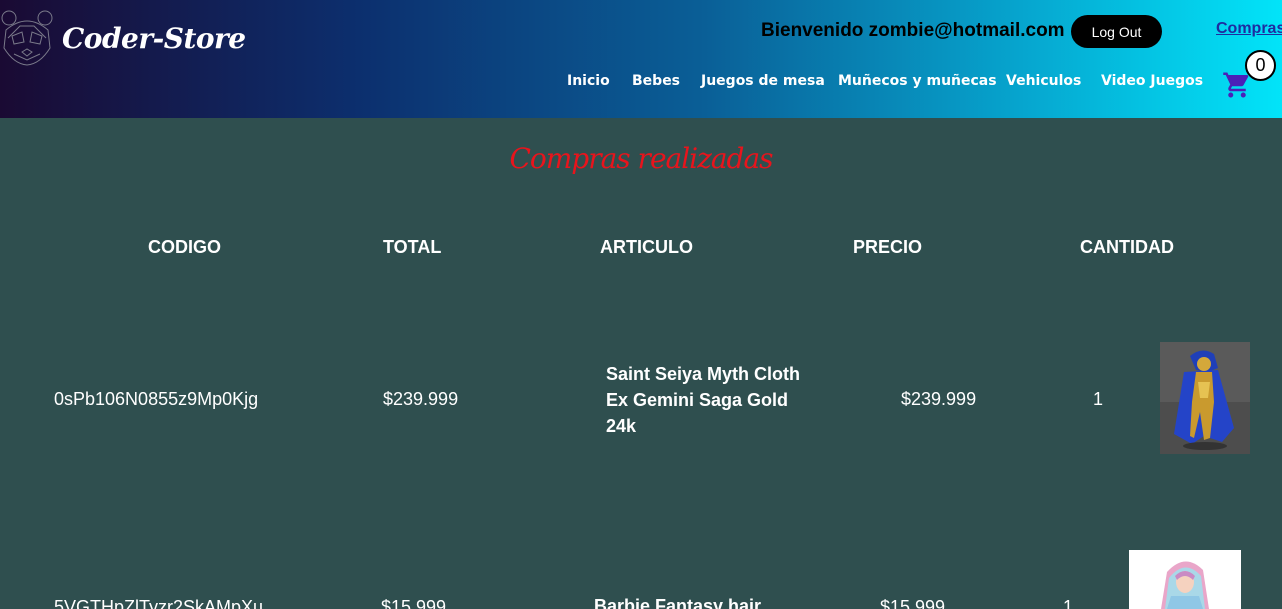 Image resolution: width=1282 pixels, height=609 pixels. I want to click on order-code: 5VGTHpZlTyzr2SkAMpXu, so click(159, 603).